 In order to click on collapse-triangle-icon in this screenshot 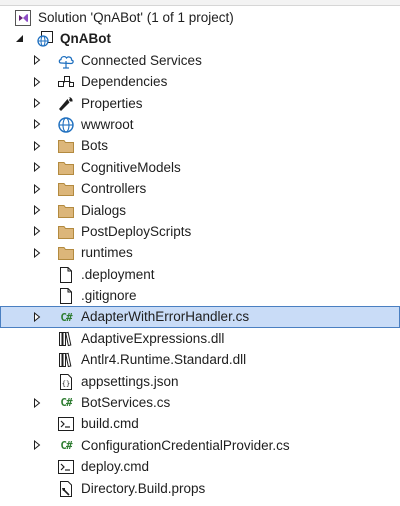, I will do `click(19, 38)`.